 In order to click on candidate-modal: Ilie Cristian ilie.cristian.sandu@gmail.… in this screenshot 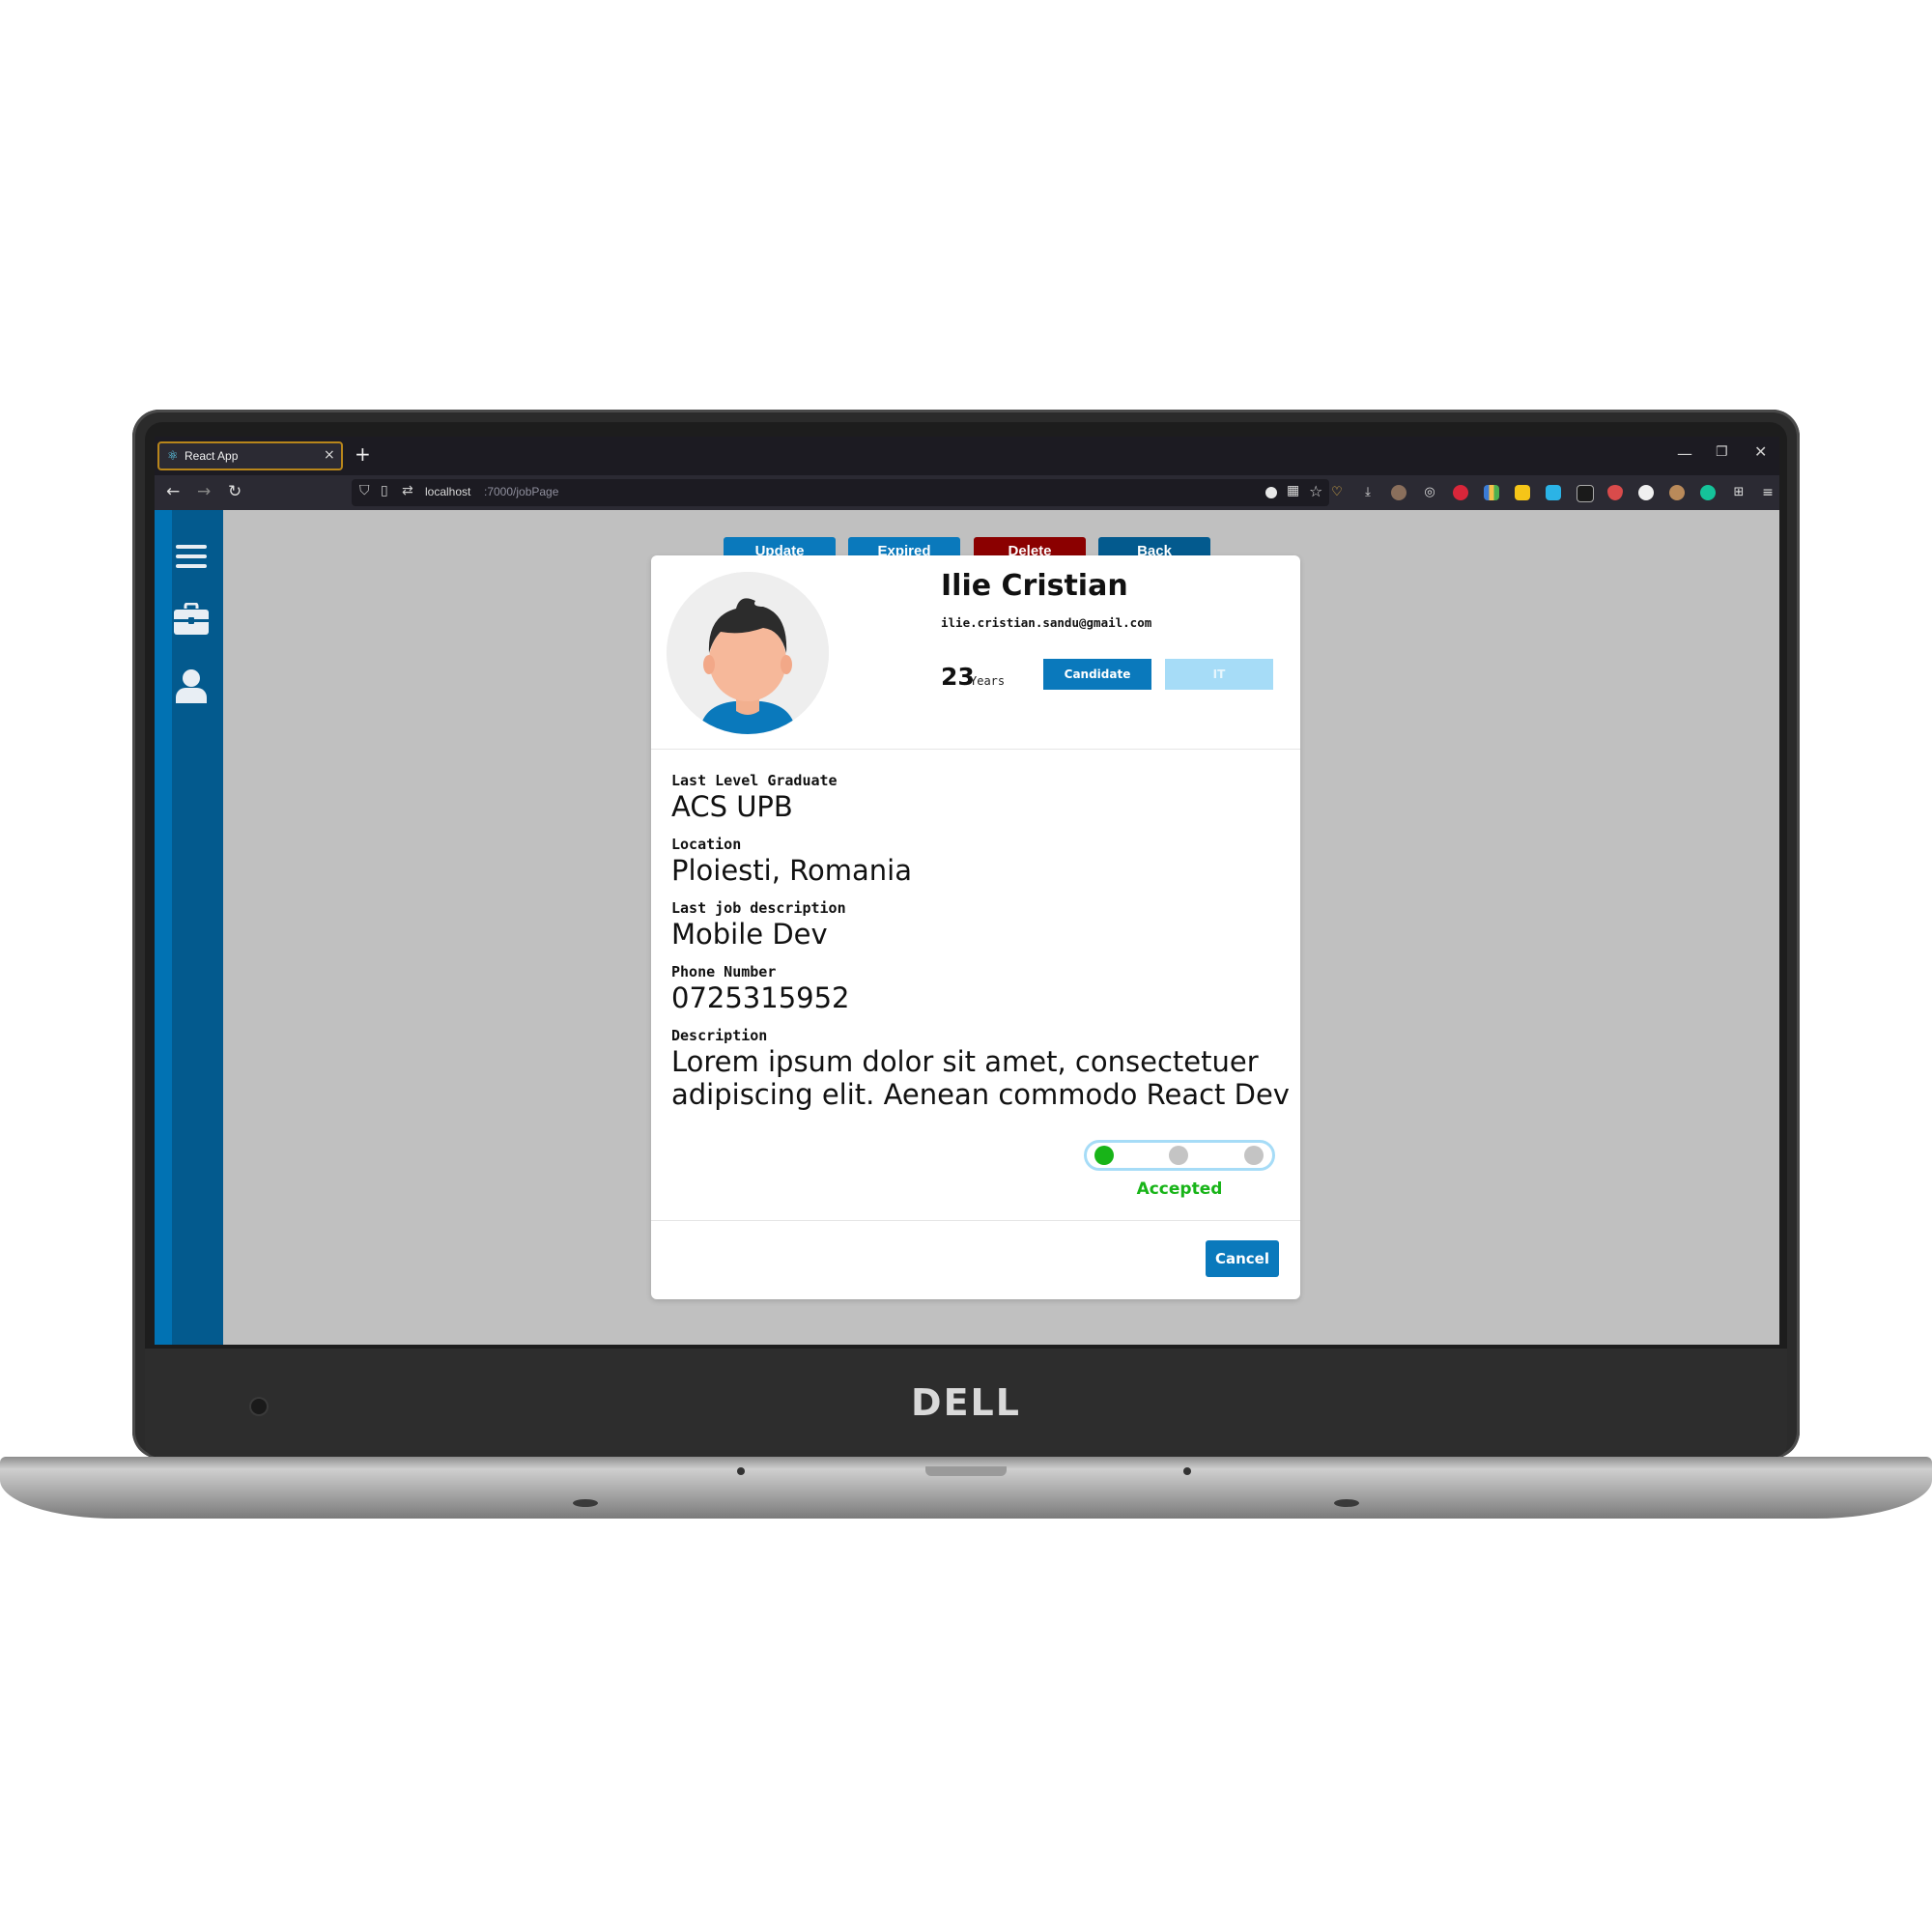, I will do `click(975, 927)`.